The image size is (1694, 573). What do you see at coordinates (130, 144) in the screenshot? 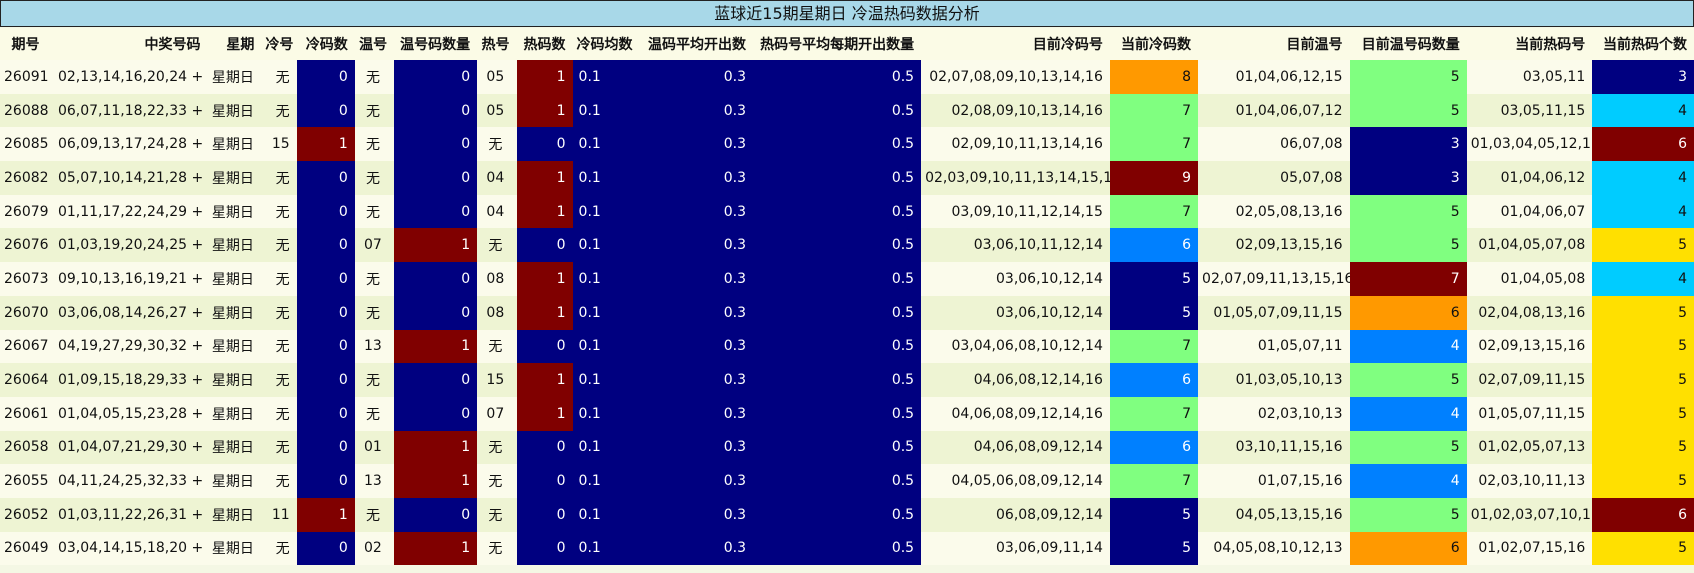
I see `cell-winning-numbers: 06,09,13,17,24,28 + 15` at bounding box center [130, 144].